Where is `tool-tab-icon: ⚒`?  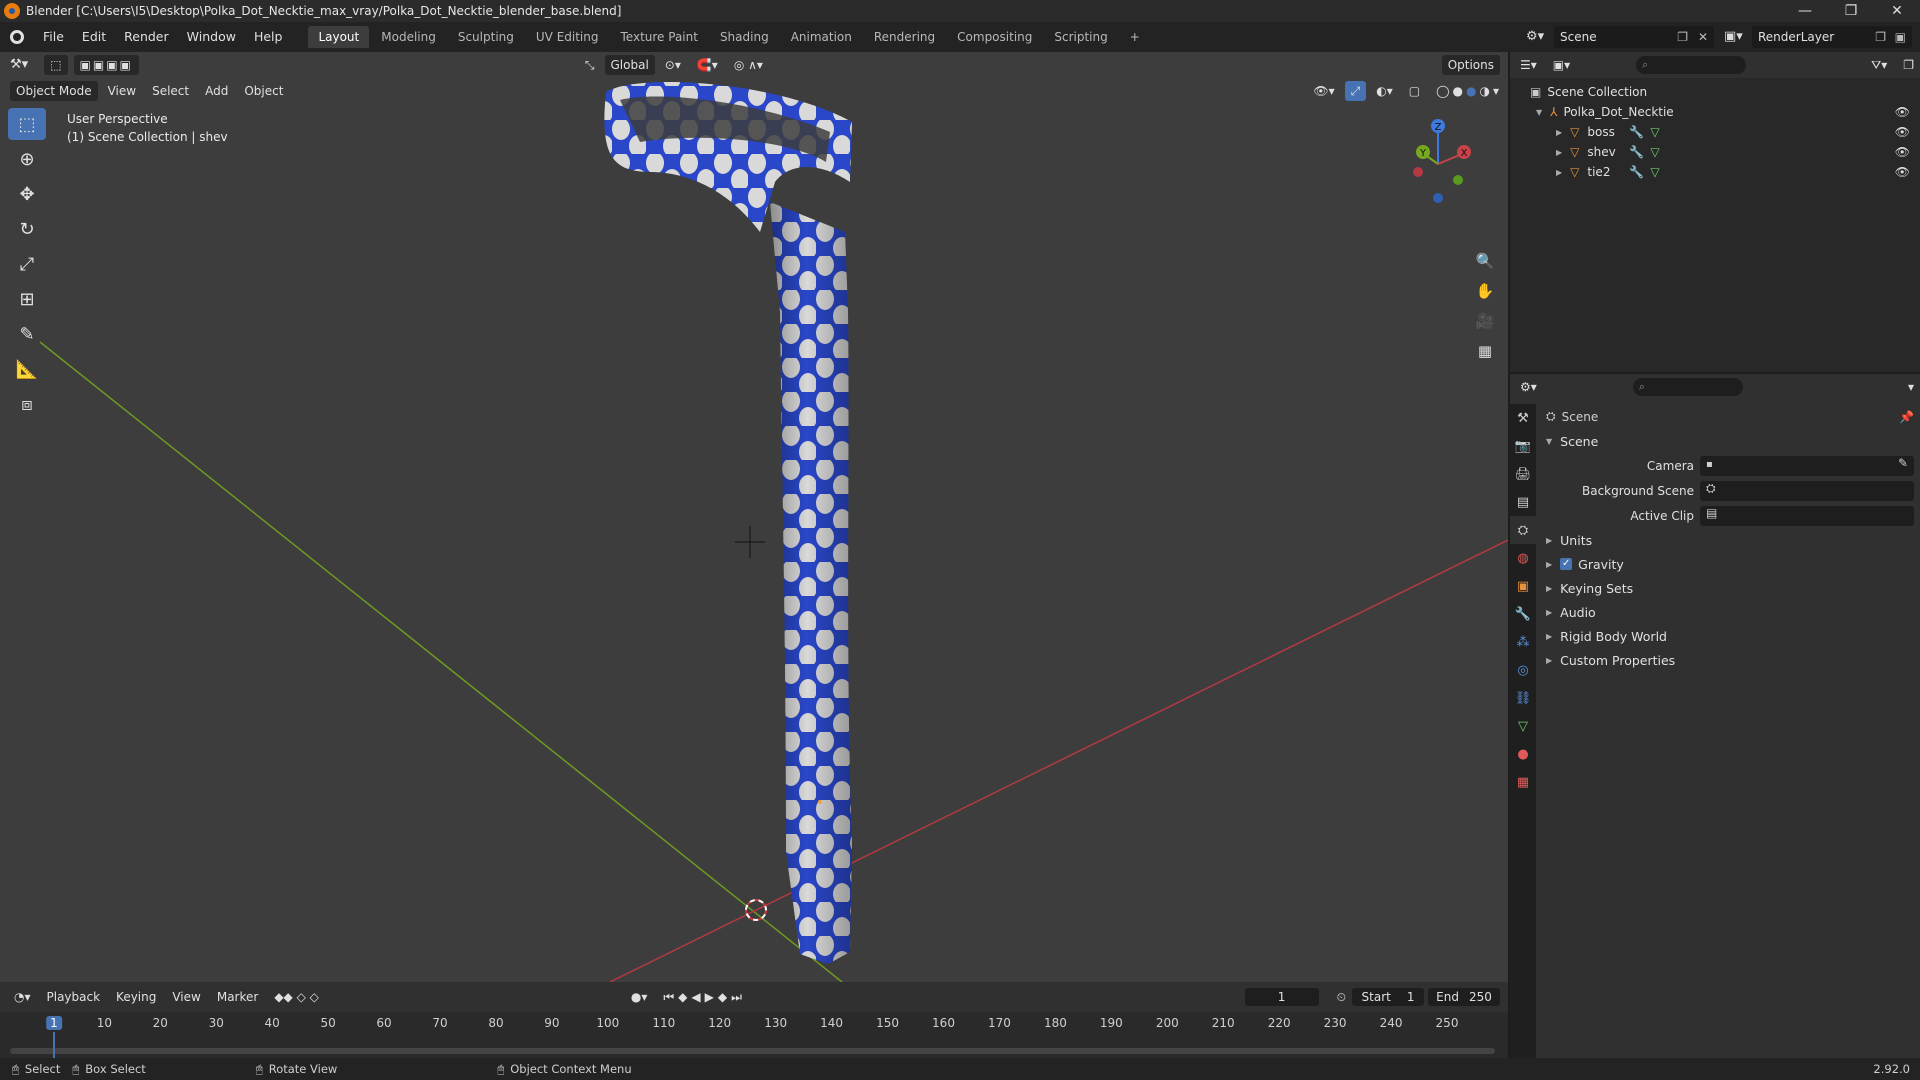
tool-tab-icon: ⚒ is located at coordinates (1523, 418).